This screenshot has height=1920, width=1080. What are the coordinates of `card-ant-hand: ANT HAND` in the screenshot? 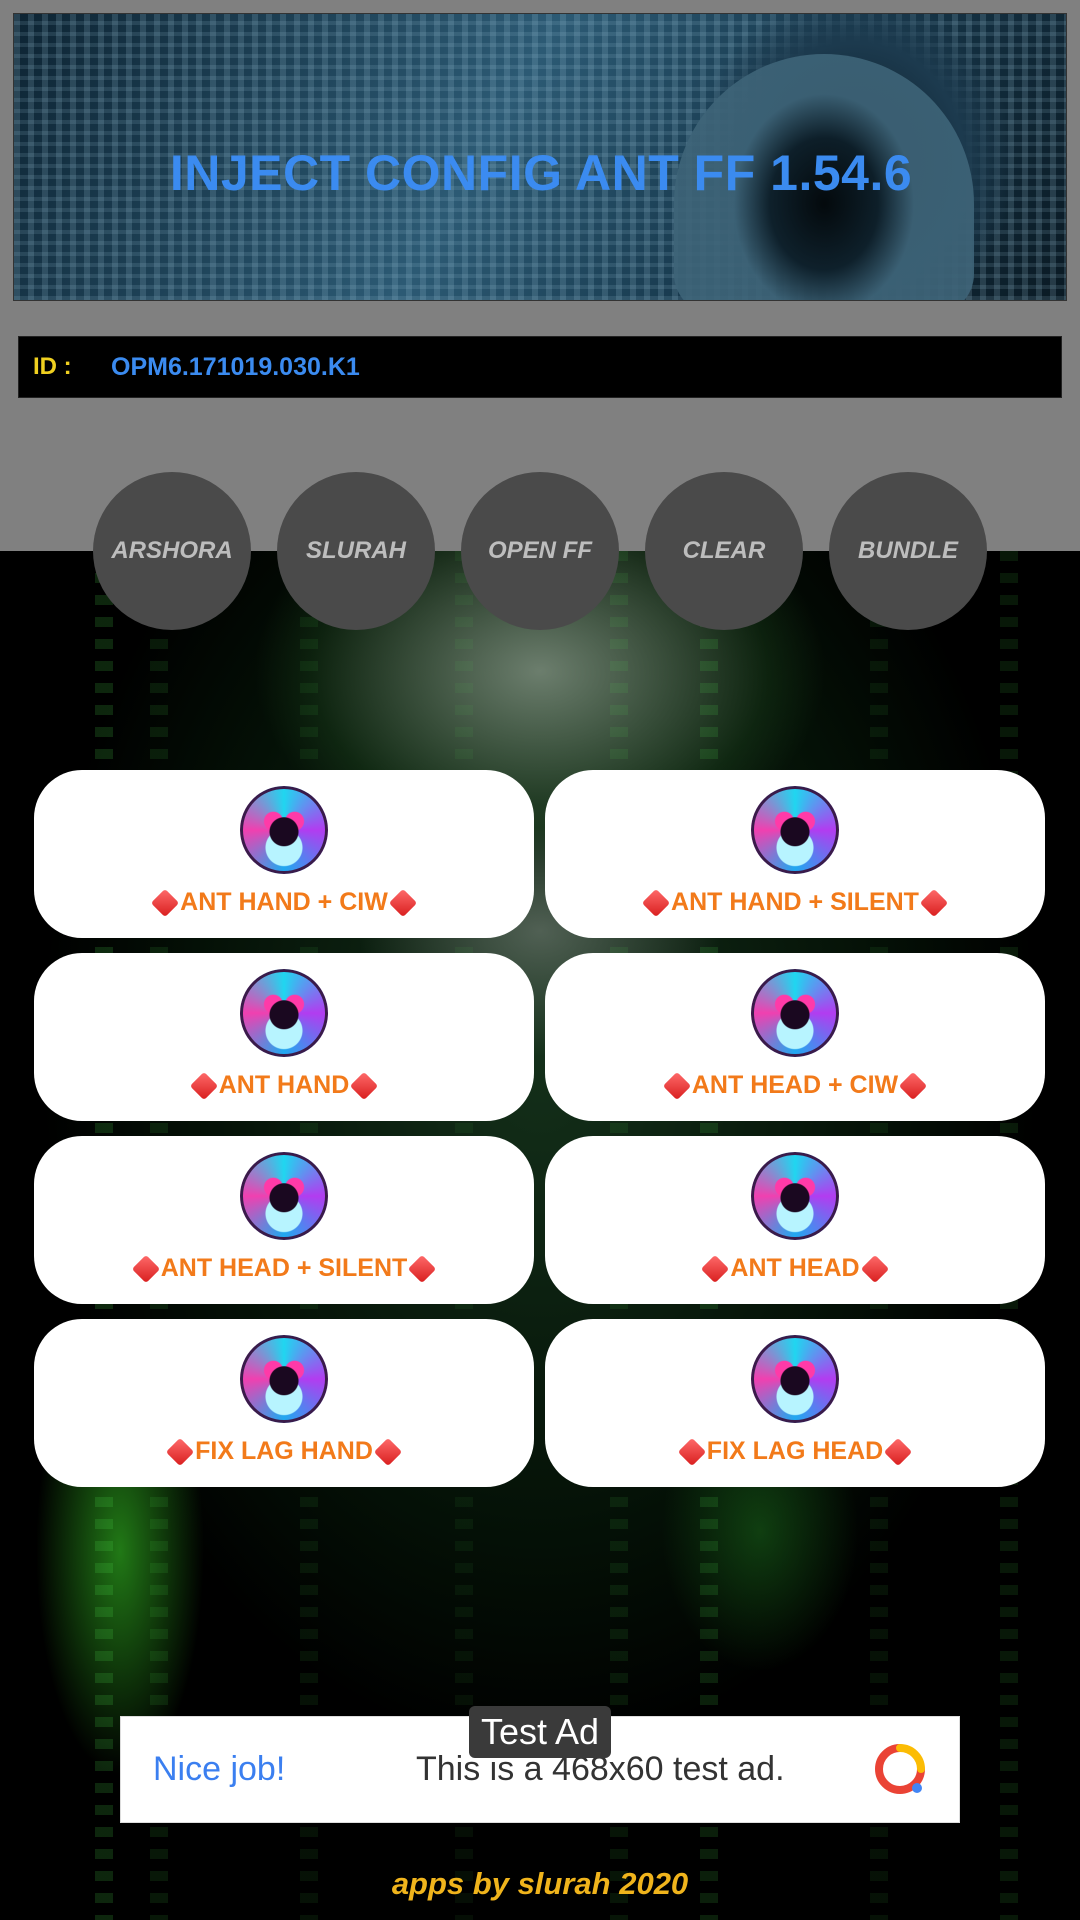 It's located at (284, 1037).